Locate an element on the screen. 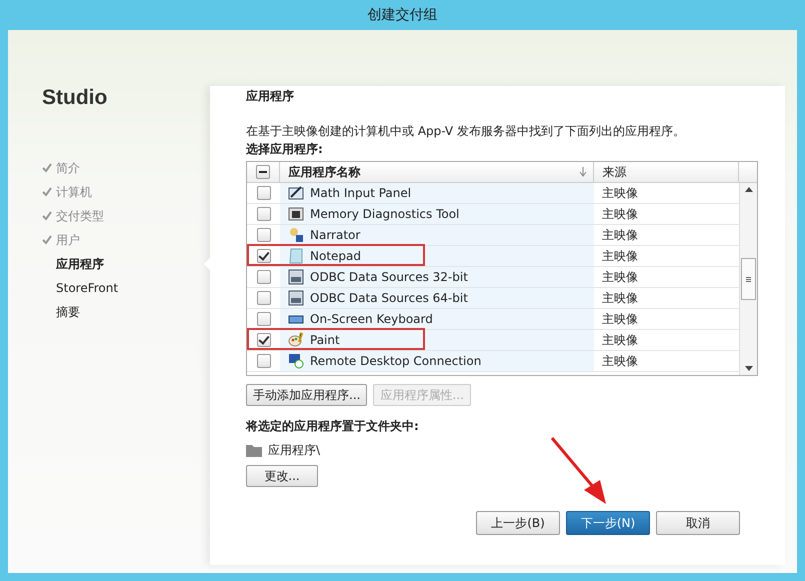 The width and height of the screenshot is (805, 581). column-header: 来源 is located at coordinates (667, 172).